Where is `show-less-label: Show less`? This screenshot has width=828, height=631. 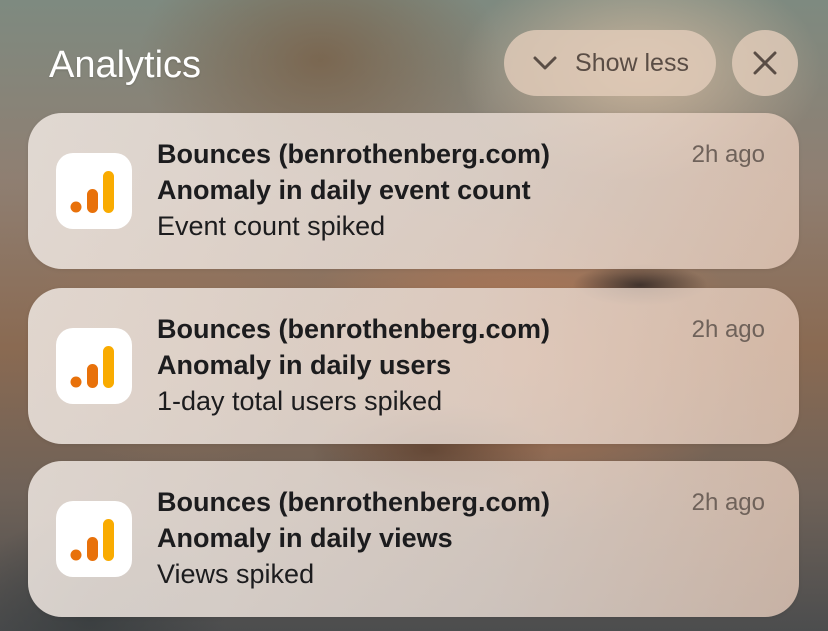
show-less-label: Show less is located at coordinates (632, 62).